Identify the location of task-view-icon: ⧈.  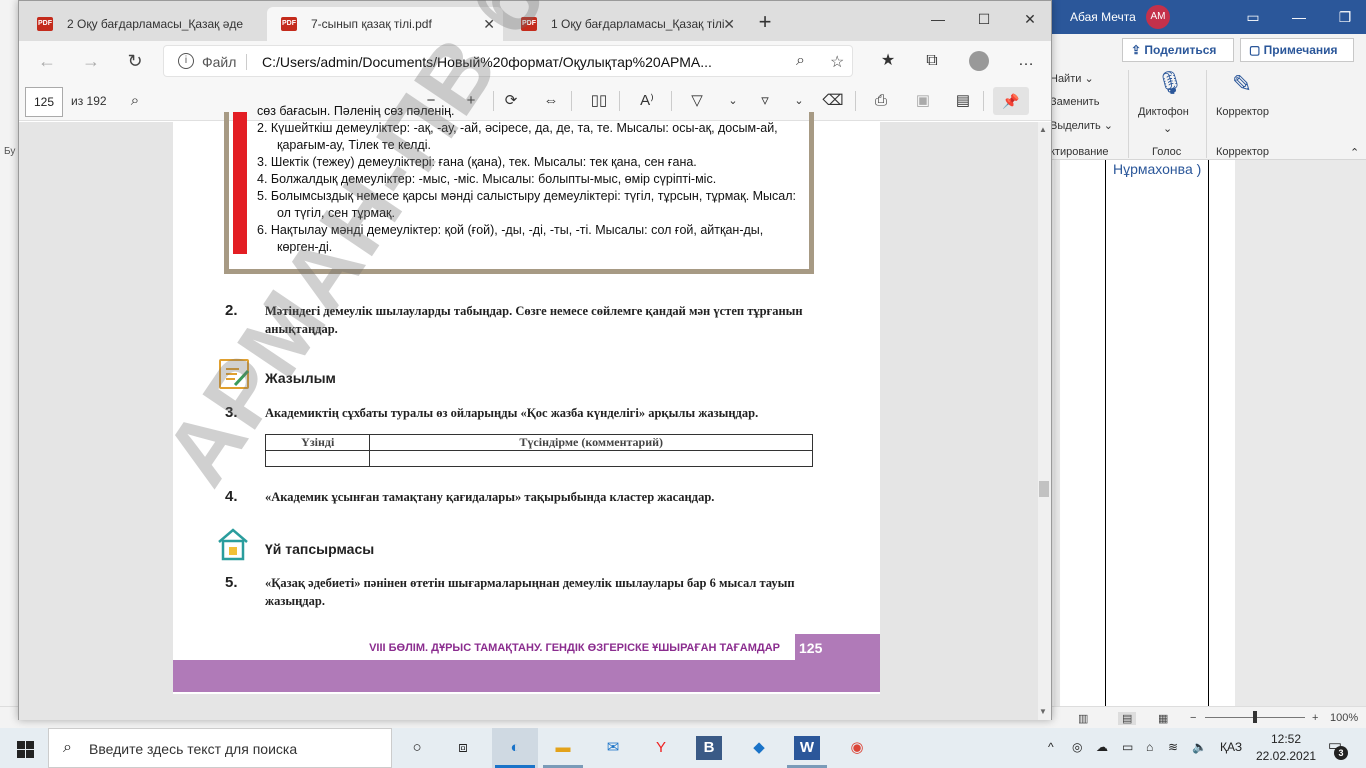
(463, 748).